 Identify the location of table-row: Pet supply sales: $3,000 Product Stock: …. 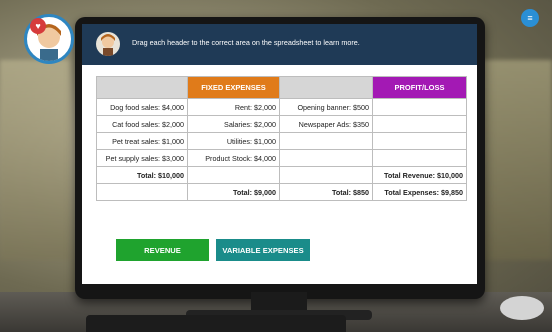
(281, 158).